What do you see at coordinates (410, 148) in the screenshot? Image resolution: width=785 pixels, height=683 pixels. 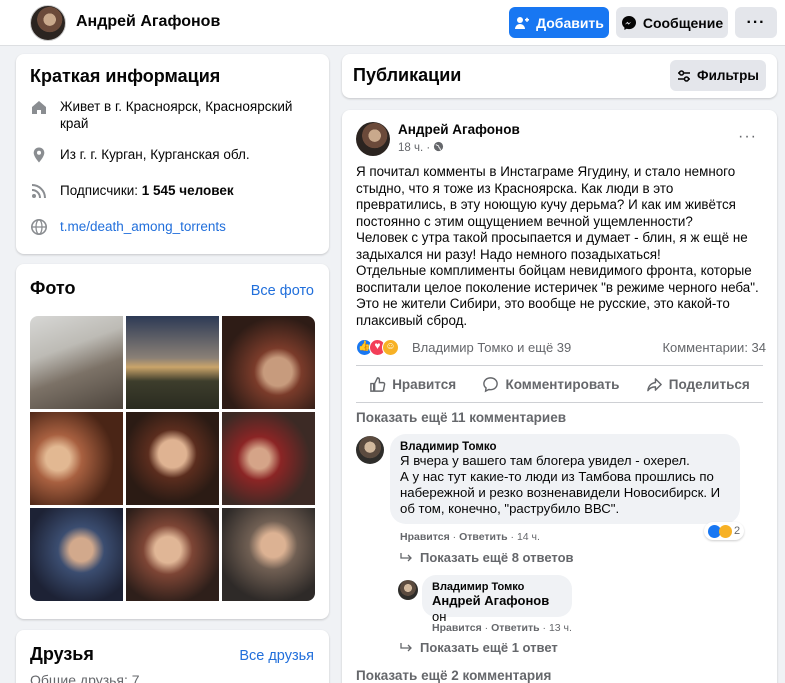 I see `post-time: 18 ч.` at bounding box center [410, 148].